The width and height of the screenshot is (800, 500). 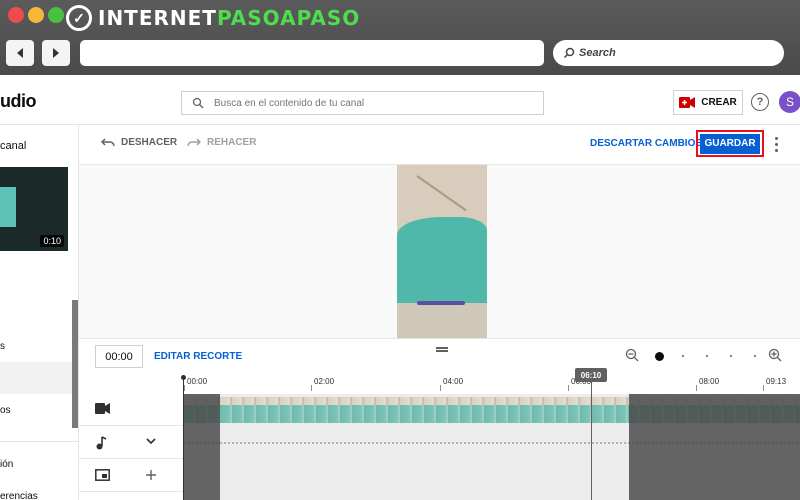 What do you see at coordinates (36, 15) in the screenshot?
I see `minimize-window-button` at bounding box center [36, 15].